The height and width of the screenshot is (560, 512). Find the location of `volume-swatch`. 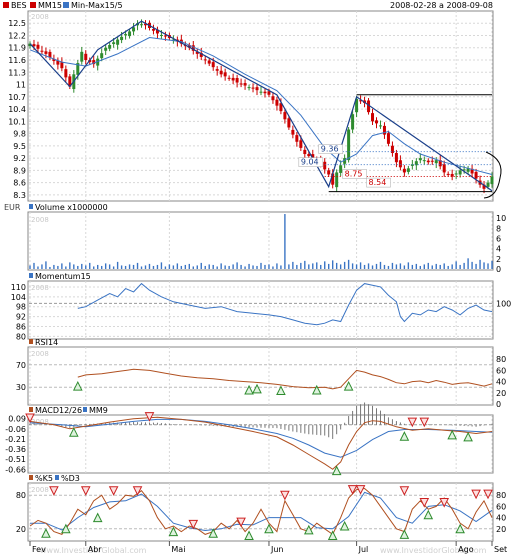

volume-swatch is located at coordinates (31, 206).